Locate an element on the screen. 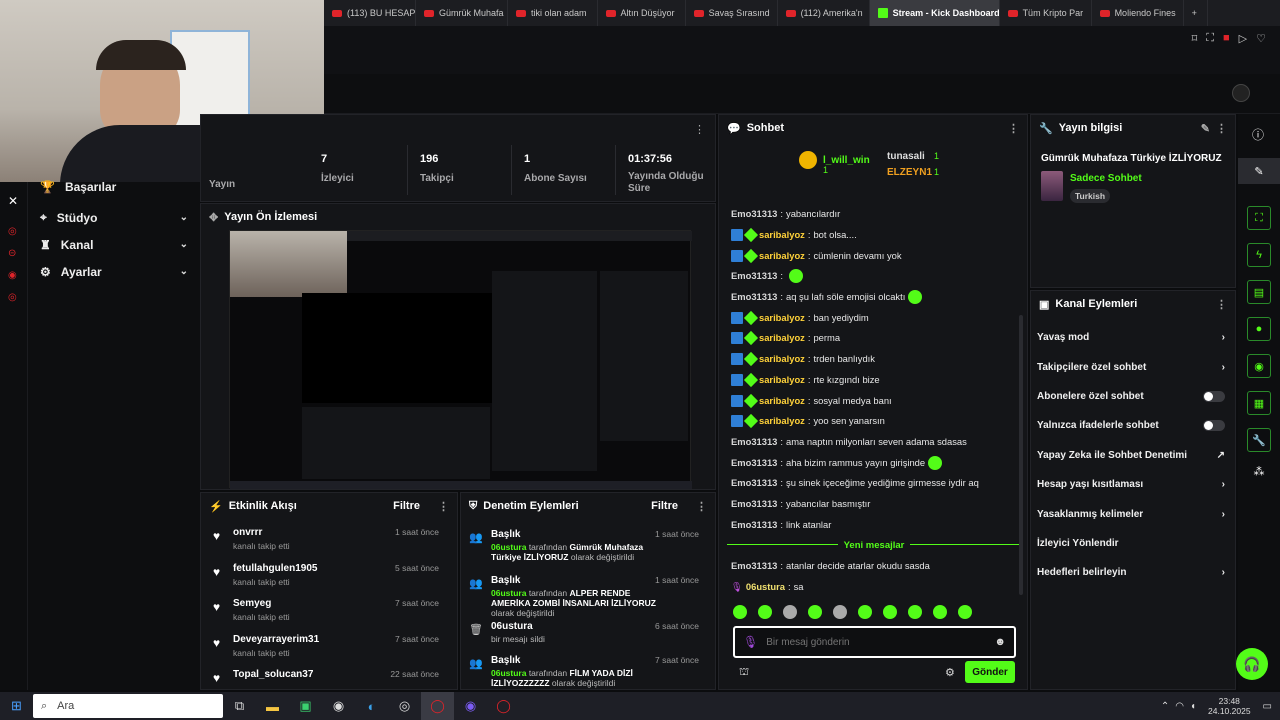 The height and width of the screenshot is (720, 1280). channel-action-row: Yavaş mod › is located at coordinates (1131, 337).